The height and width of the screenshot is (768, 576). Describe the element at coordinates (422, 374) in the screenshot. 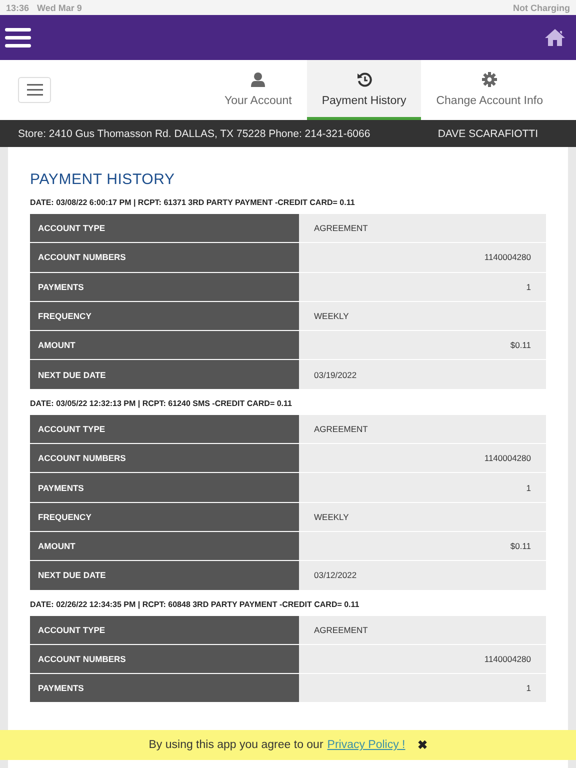

I see `field-value-cell: 03/19/2022` at that location.